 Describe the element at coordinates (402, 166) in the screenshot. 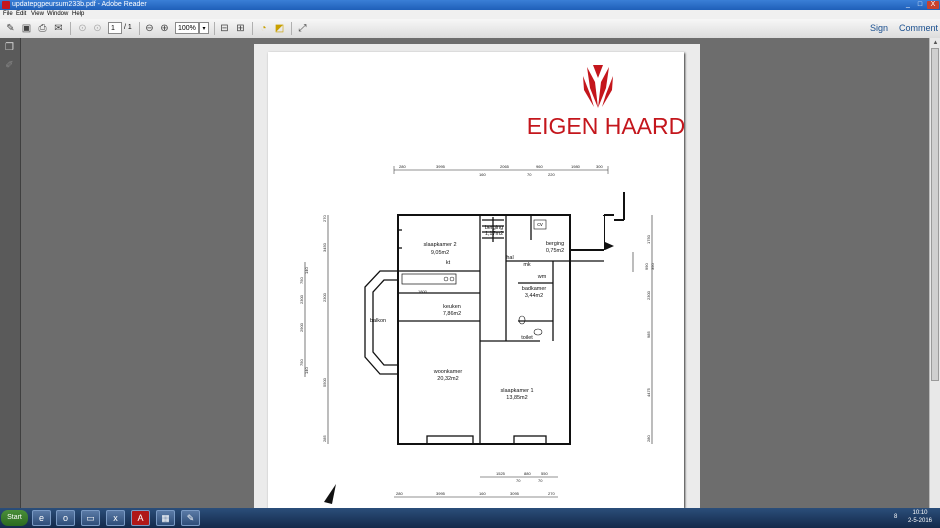

I see `dim-top-1: 280` at that location.